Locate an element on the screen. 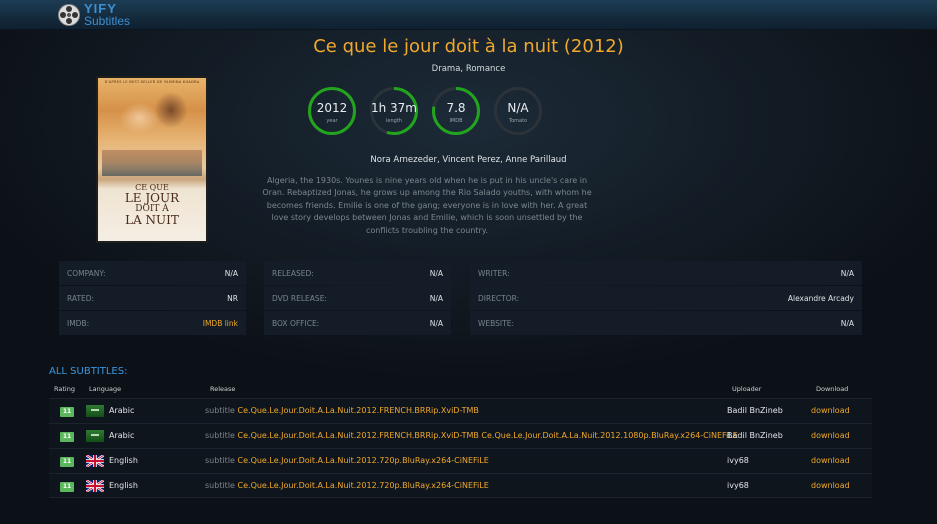 This screenshot has width=937, height=524. info-row-writer: WRITER: N/A is located at coordinates (666, 273).